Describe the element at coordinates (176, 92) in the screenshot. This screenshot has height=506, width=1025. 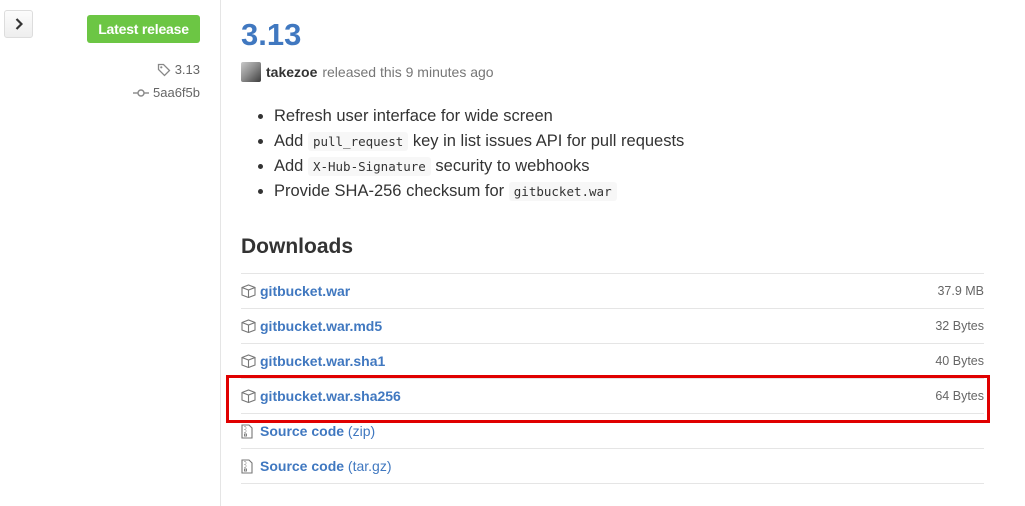
I see `commit-label: 5aa6f5b` at that location.